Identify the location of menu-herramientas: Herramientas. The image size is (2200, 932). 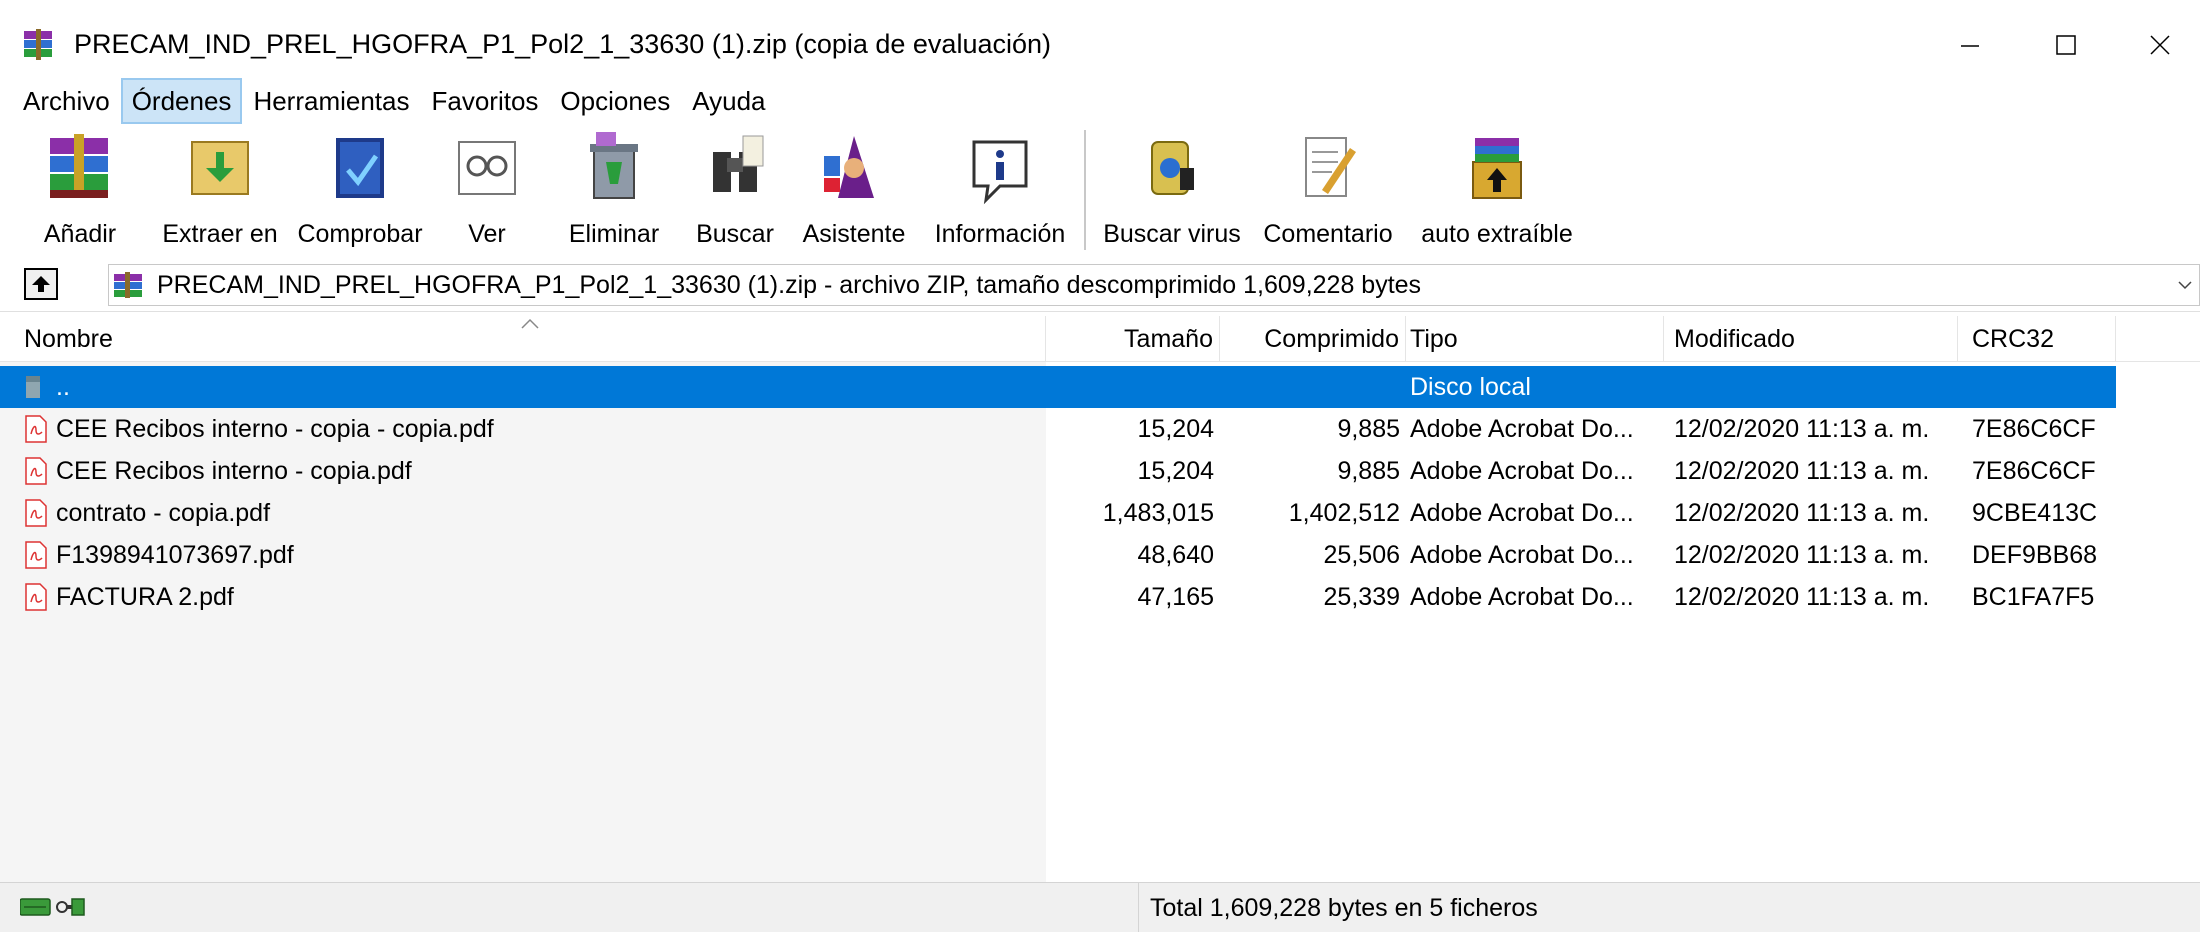
(331, 101).